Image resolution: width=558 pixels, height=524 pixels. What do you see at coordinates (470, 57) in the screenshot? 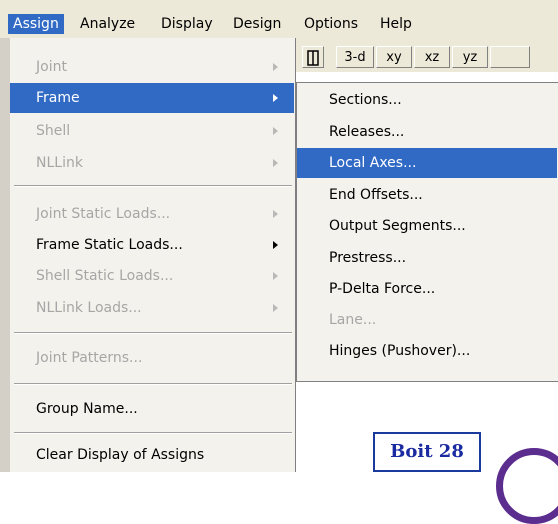
I see `view-yz-button: yz` at bounding box center [470, 57].